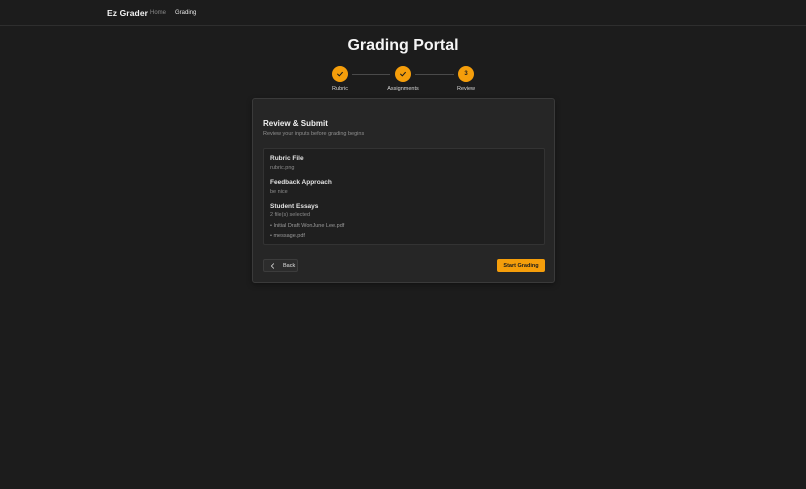 The image size is (806, 489). Describe the element at coordinates (403, 13) in the screenshot. I see `top-navbar: Ez Grader Home Grading` at that location.